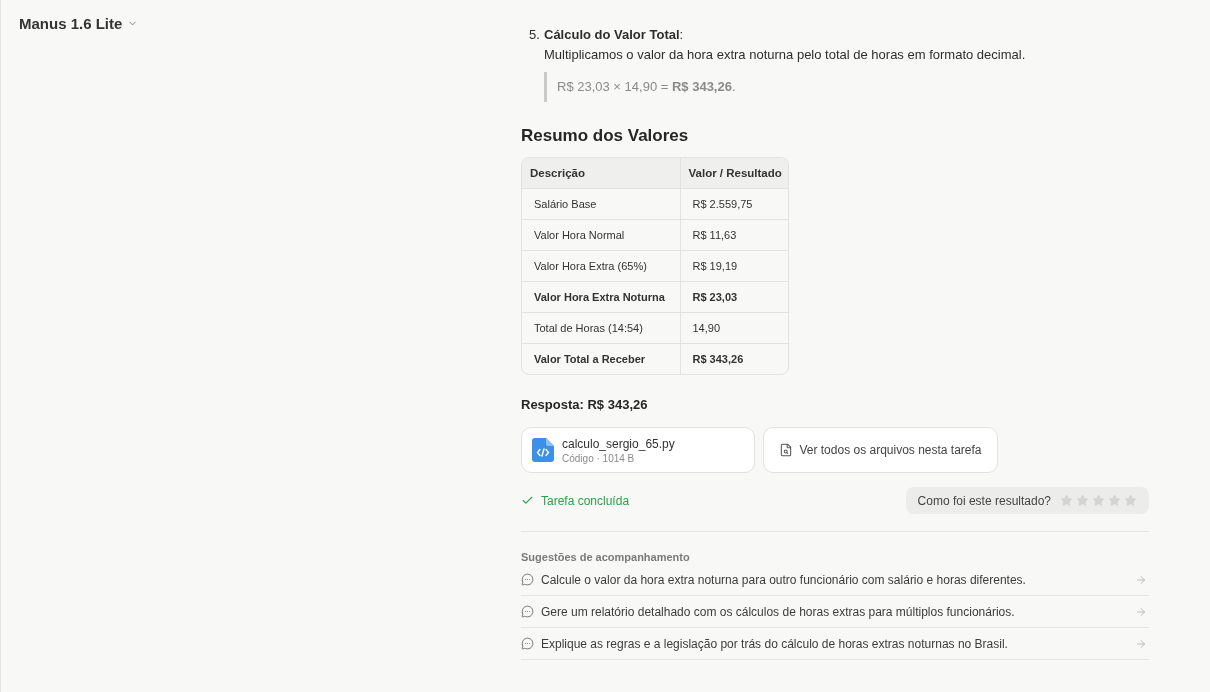  What do you see at coordinates (599, 458) in the screenshot?
I see `file-meta: Código · 1014 B` at bounding box center [599, 458].